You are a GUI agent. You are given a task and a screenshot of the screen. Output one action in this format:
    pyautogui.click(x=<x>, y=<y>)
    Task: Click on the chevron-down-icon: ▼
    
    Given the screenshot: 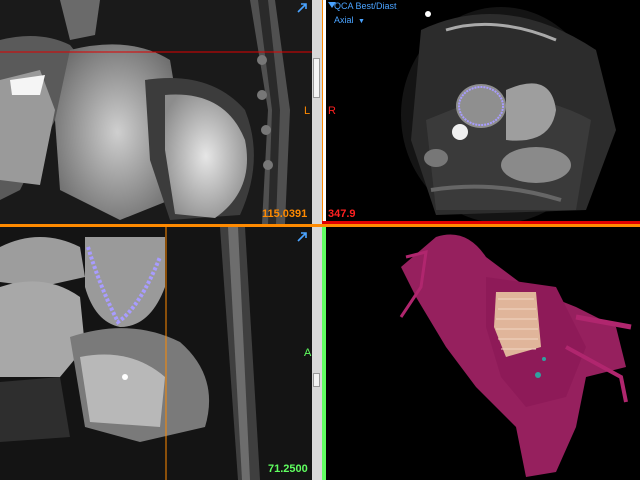 What is the action you would take?
    pyautogui.click(x=361, y=21)
    